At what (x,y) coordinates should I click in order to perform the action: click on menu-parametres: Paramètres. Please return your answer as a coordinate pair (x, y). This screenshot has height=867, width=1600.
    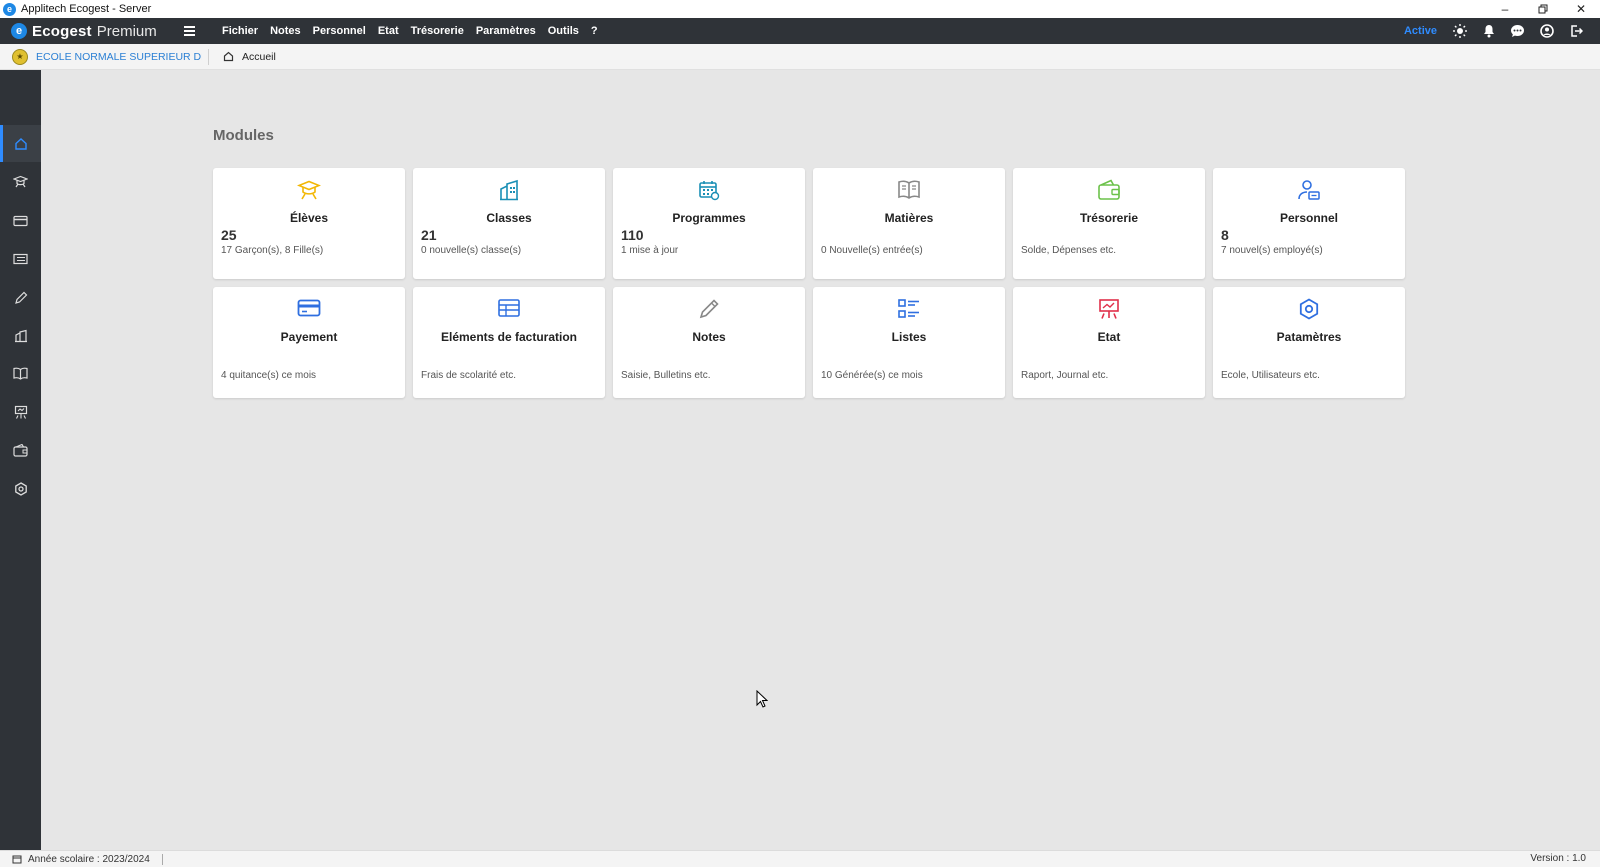
    Looking at the image, I should click on (506, 31).